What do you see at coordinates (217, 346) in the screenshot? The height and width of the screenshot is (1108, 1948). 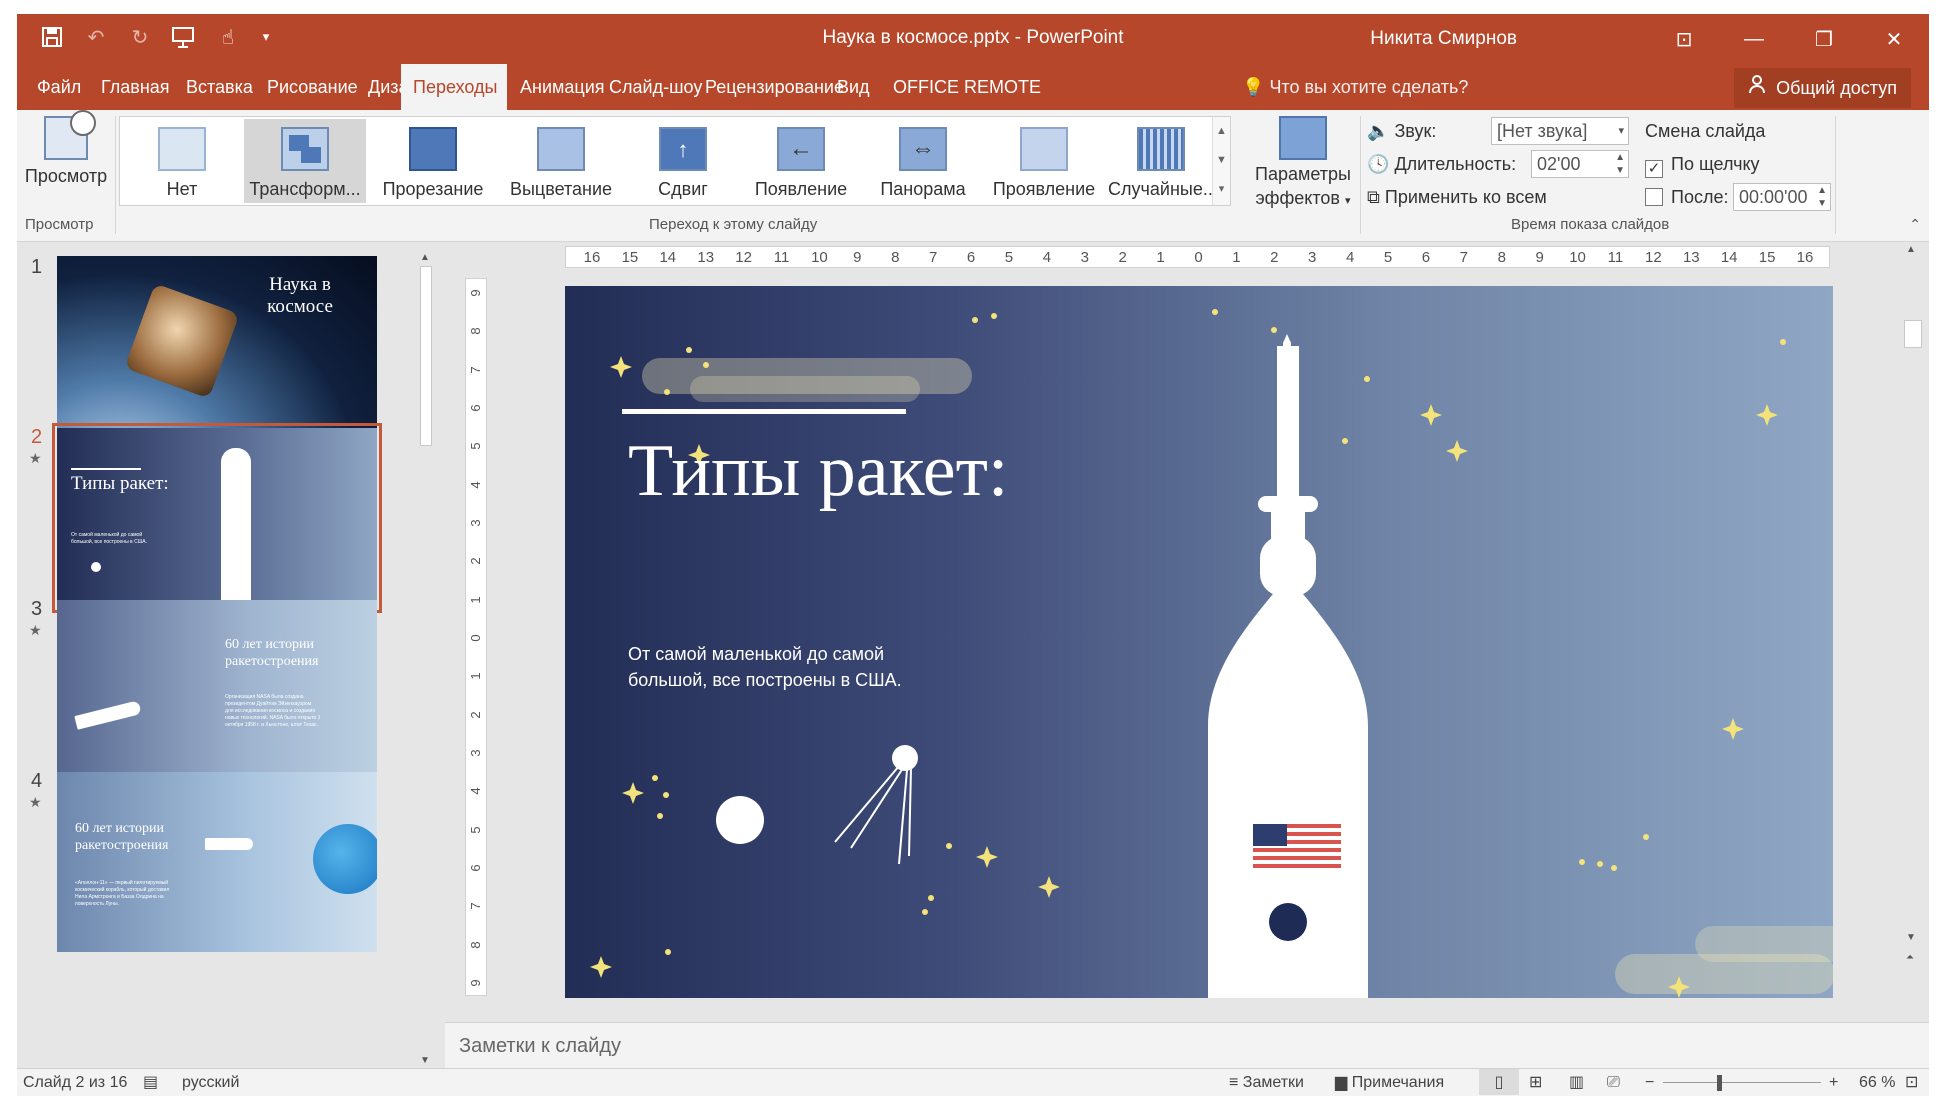 I see `slide-thumbnail-1: Наука в космосе` at bounding box center [217, 346].